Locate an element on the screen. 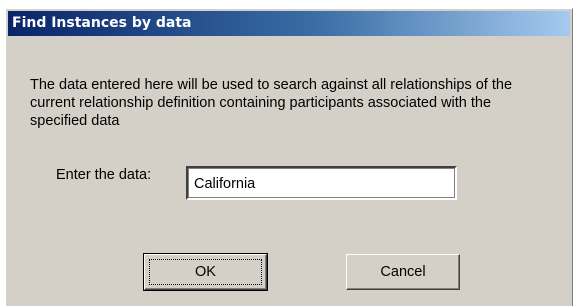 This screenshot has height=306, width=577. cancel-button: Cancel is located at coordinates (403, 272).